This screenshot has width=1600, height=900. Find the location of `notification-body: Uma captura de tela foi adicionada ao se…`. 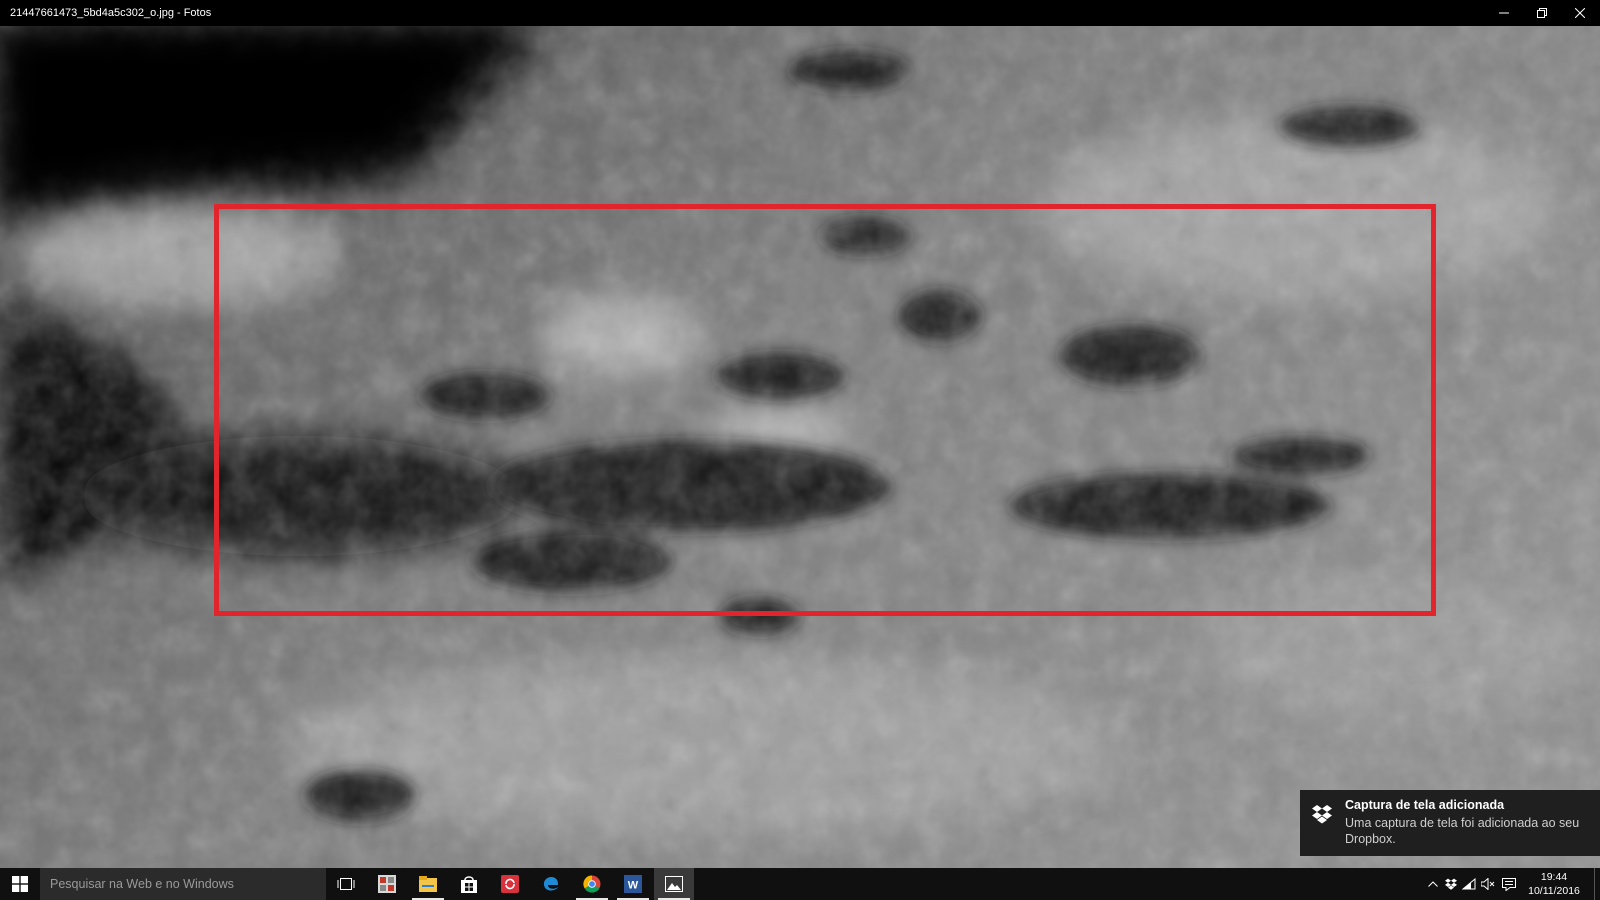

notification-body: Uma captura de tela foi adicionada ao se… is located at coordinates (1462, 831).